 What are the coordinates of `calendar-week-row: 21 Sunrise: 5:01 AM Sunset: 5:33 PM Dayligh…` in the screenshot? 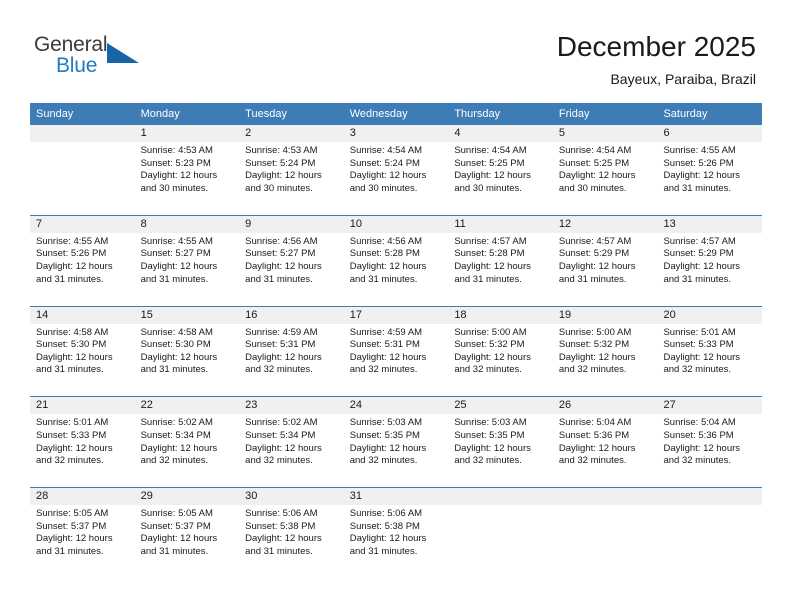 It's located at (396, 441).